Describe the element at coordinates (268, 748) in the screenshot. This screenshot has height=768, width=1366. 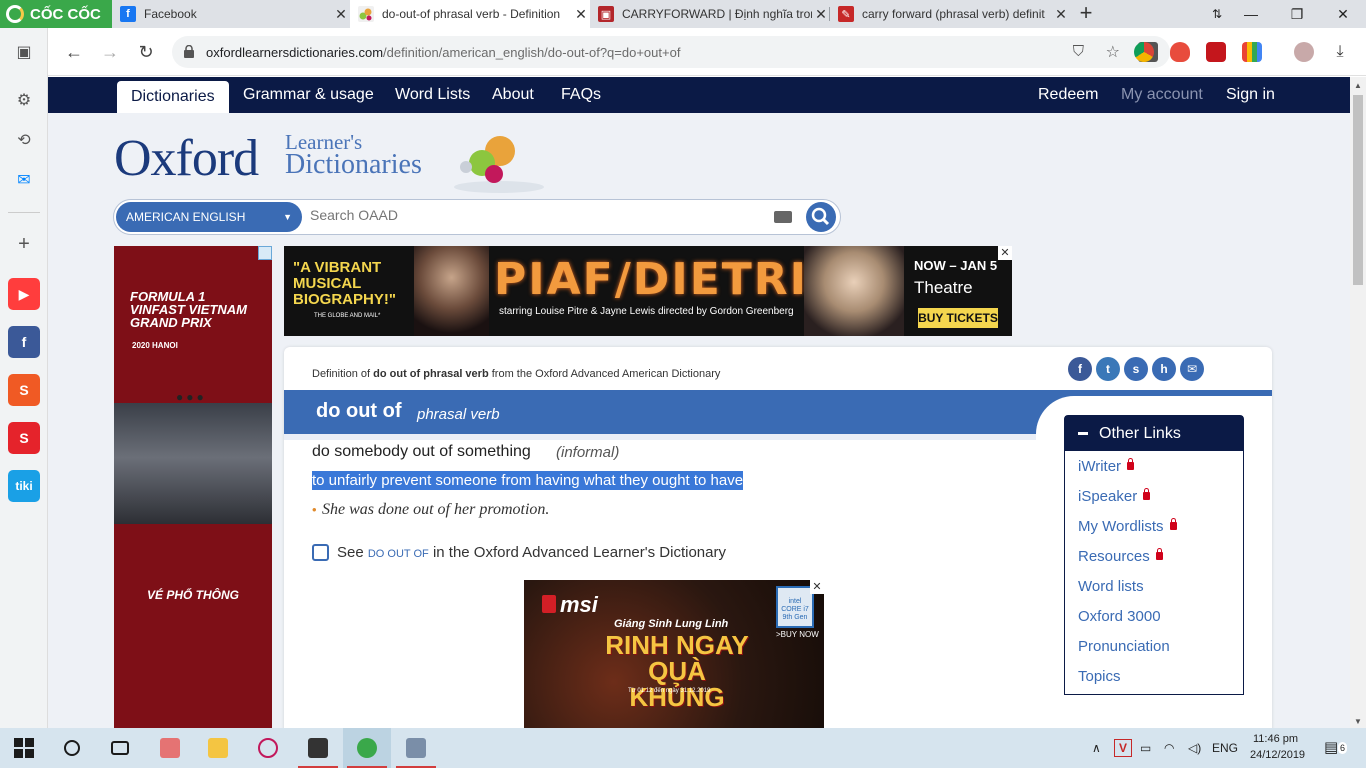
I see `taskbar-app-snipping` at that location.